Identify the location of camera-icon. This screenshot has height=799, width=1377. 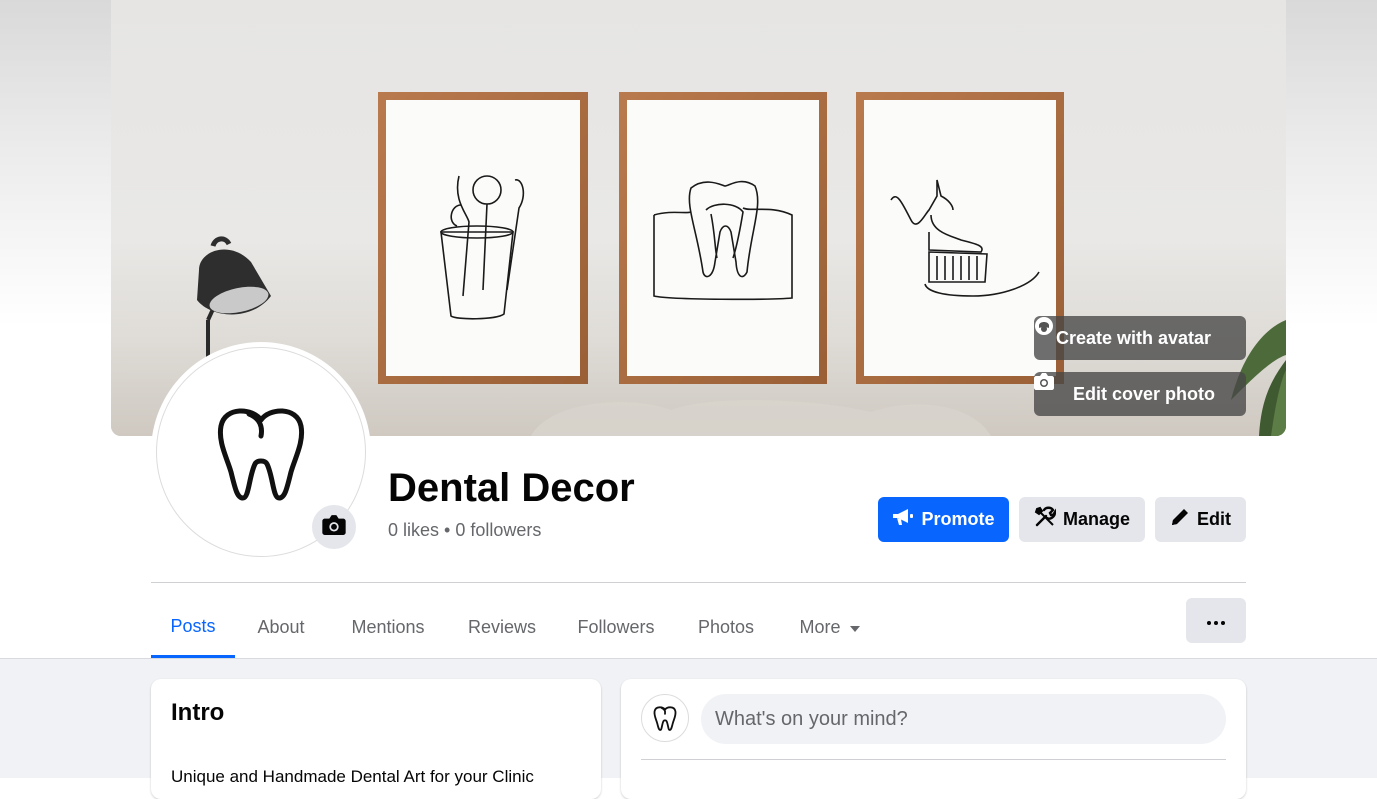
(334, 527).